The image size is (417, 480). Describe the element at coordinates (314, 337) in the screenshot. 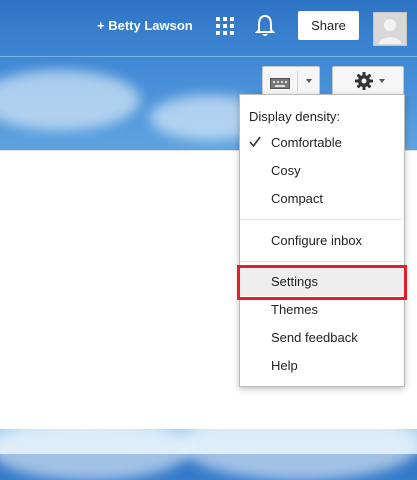

I see `menu-item-label: Send feedback` at that location.